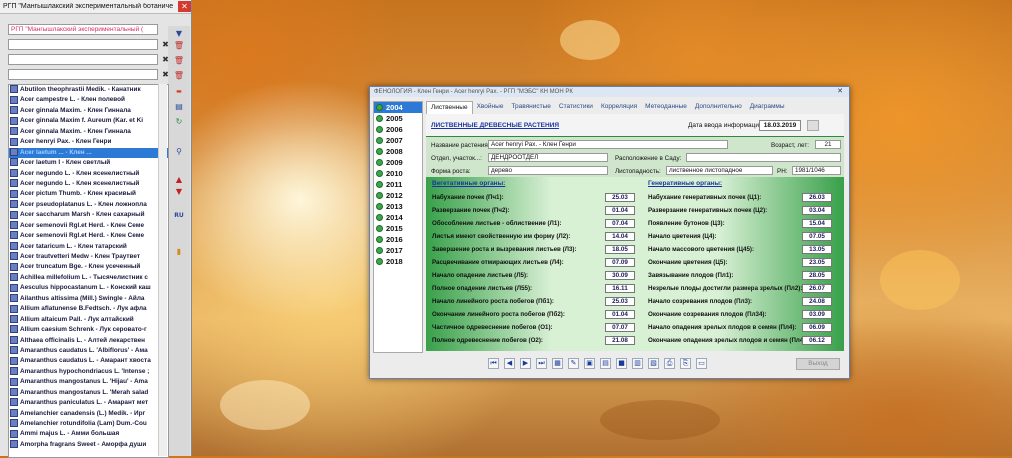 Image resolution: width=1012 pixels, height=458 pixels. What do you see at coordinates (557, 363) in the screenshot?
I see `grid-icon: ▦` at bounding box center [557, 363].